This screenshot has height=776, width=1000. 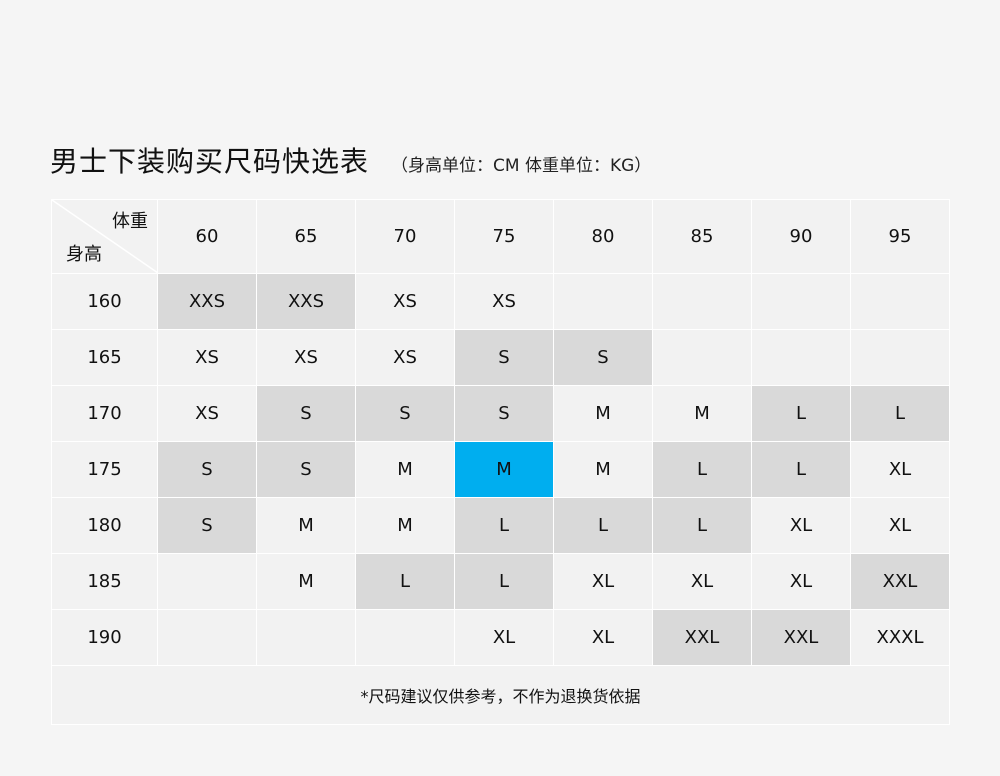 I want to click on height-row-label: 180, so click(x=104, y=525).